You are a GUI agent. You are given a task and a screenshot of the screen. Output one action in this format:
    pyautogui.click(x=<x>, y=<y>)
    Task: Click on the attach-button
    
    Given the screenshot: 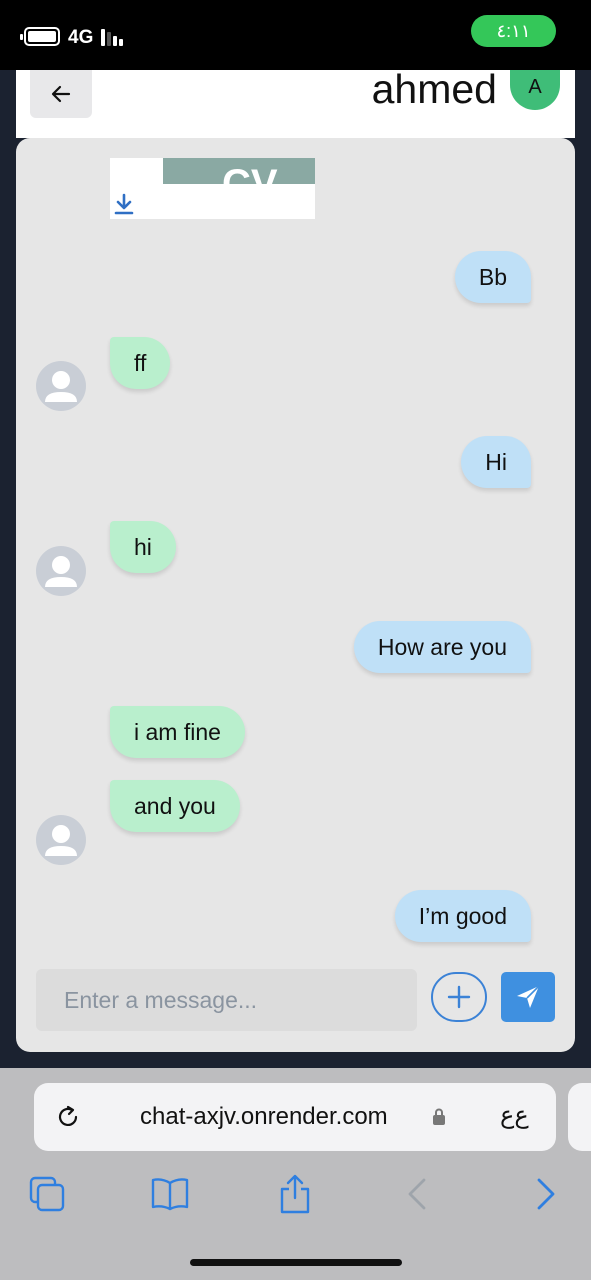 What is the action you would take?
    pyautogui.click(x=459, y=997)
    